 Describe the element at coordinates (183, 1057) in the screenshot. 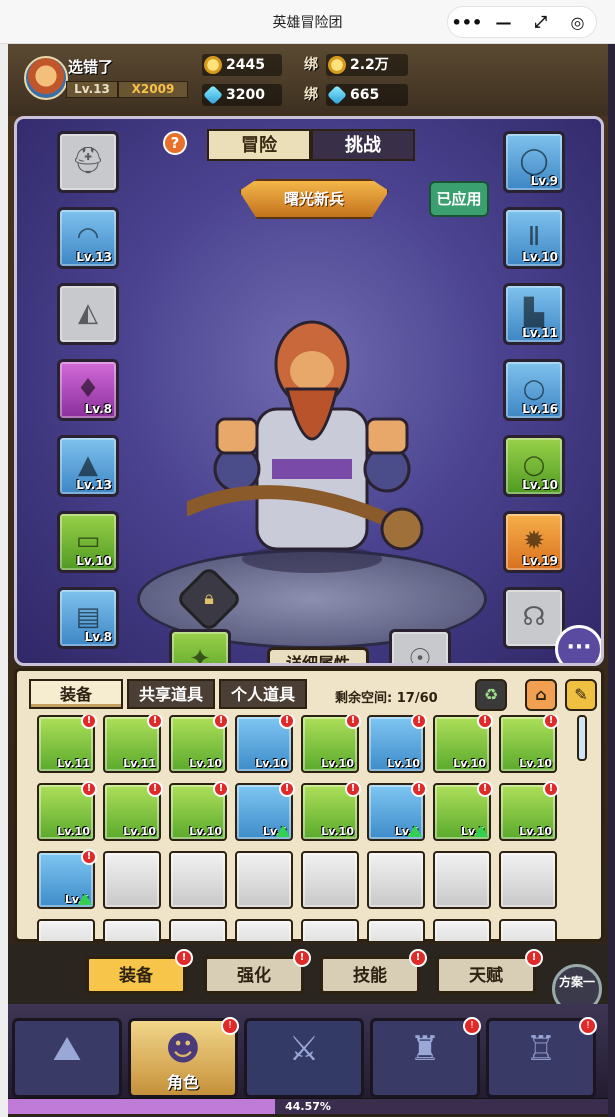

I see `nav-role: ☻ 角色 !` at that location.